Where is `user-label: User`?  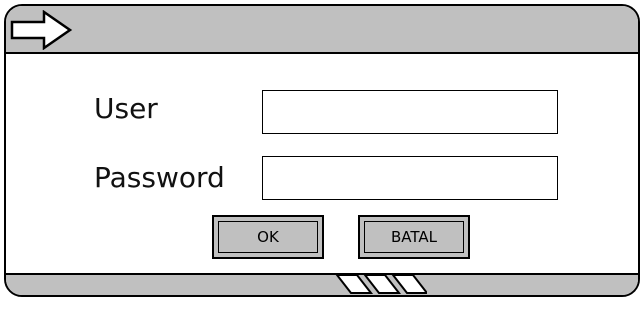 user-label: User is located at coordinates (126, 108).